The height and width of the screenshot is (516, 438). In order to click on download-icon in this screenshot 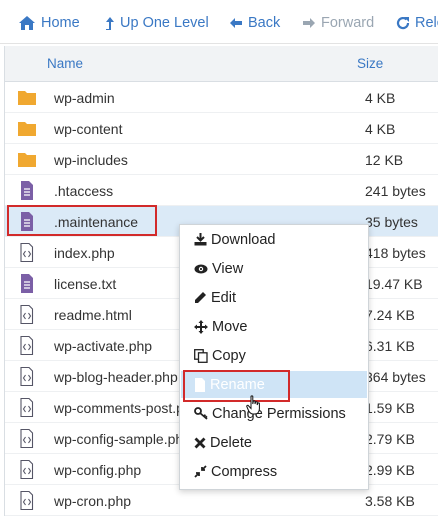, I will do `click(200, 239)`.